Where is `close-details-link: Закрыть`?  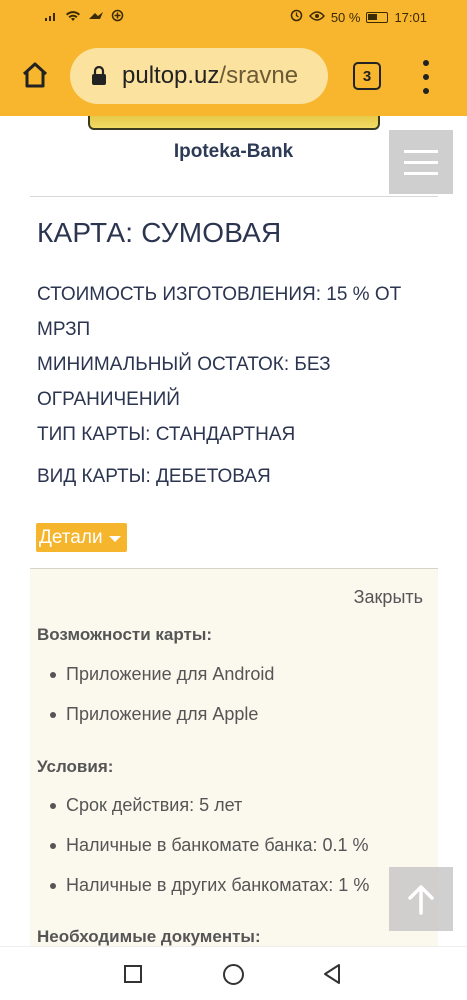
close-details-link: Закрыть is located at coordinates (388, 597).